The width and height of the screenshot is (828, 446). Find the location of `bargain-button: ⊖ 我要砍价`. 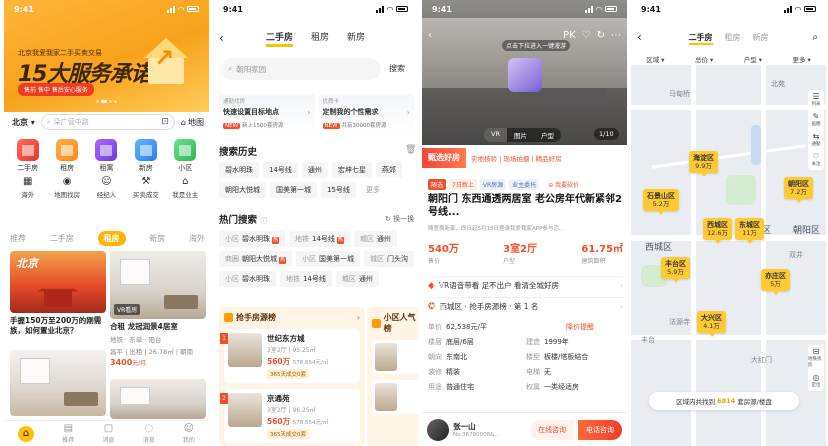

bargain-button: ⊖ 我要砍价 is located at coordinates (563, 184).